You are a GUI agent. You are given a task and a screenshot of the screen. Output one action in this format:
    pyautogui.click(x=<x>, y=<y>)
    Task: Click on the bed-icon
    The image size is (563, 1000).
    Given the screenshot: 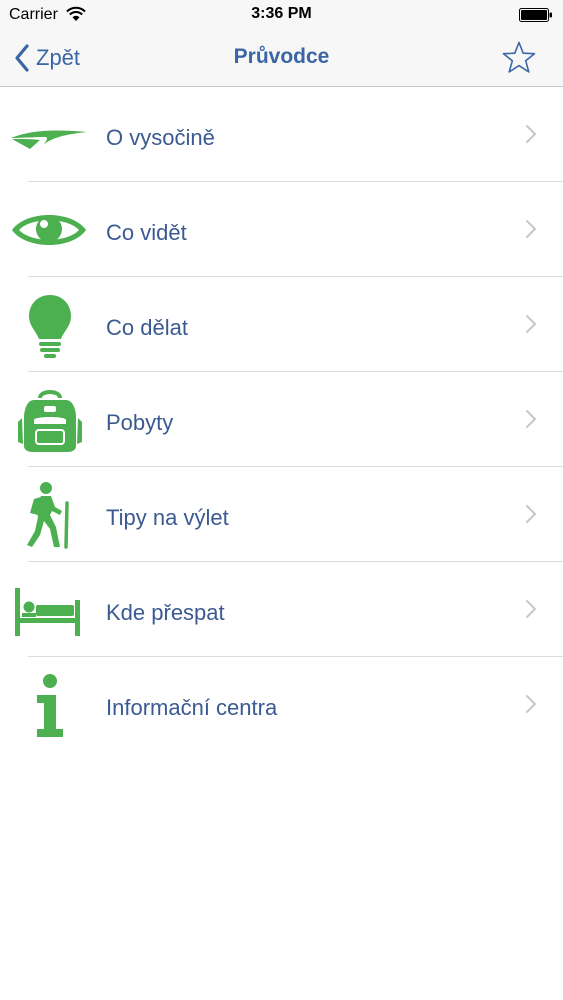 What is the action you would take?
    pyautogui.click(x=47, y=612)
    